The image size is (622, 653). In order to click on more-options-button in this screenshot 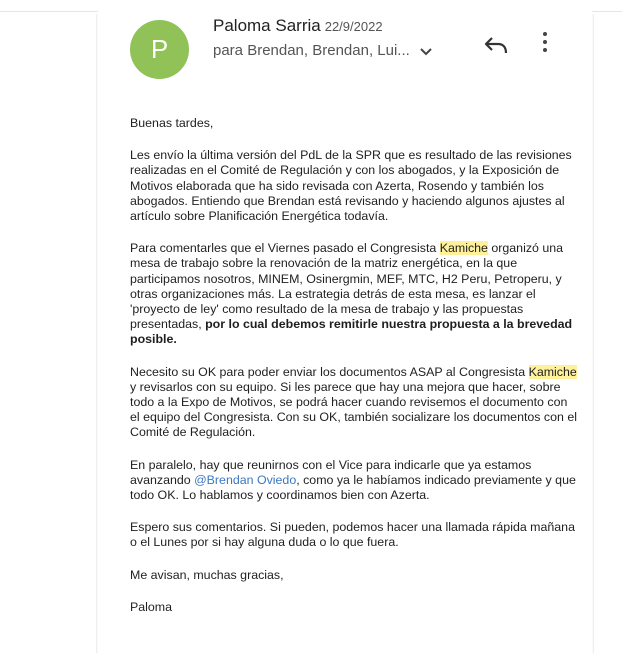, I will do `click(545, 45)`.